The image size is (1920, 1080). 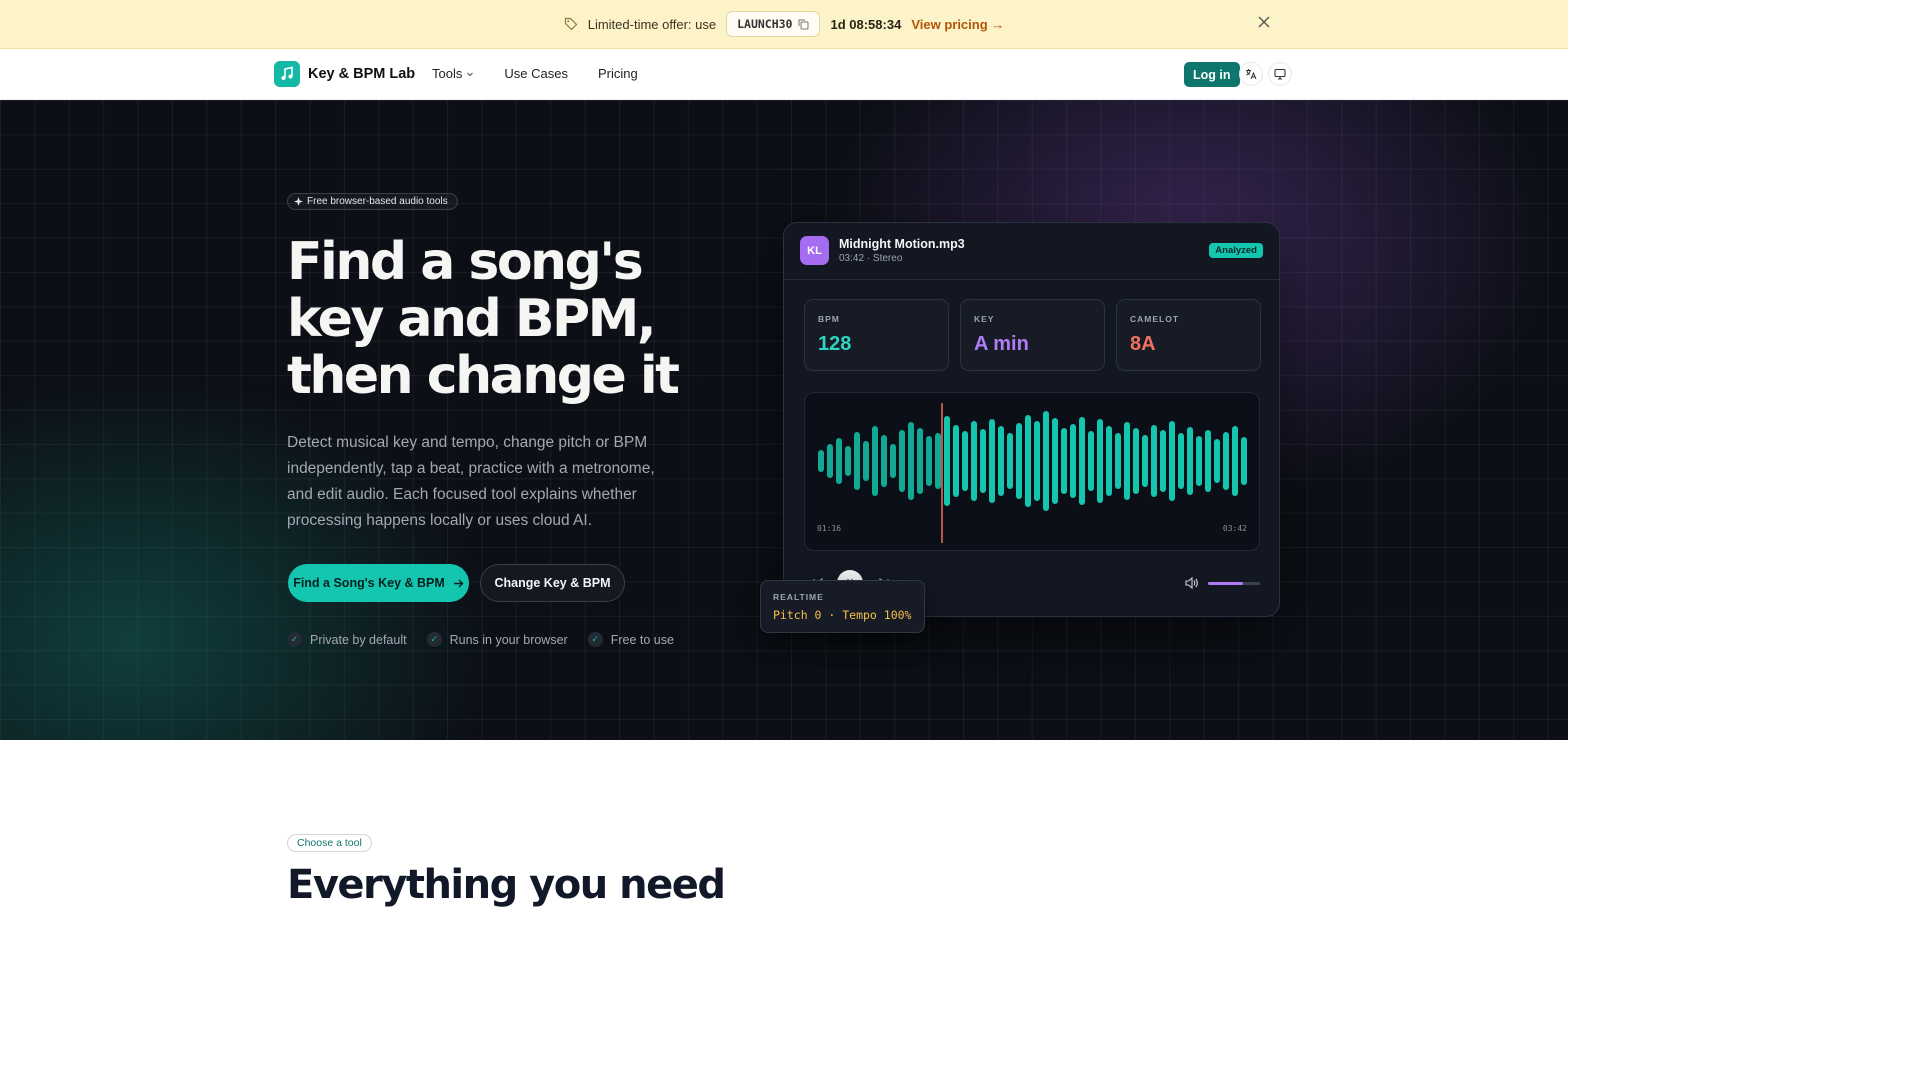 I want to click on nav-links: Tools Use Cases Pricing, so click(x=535, y=73).